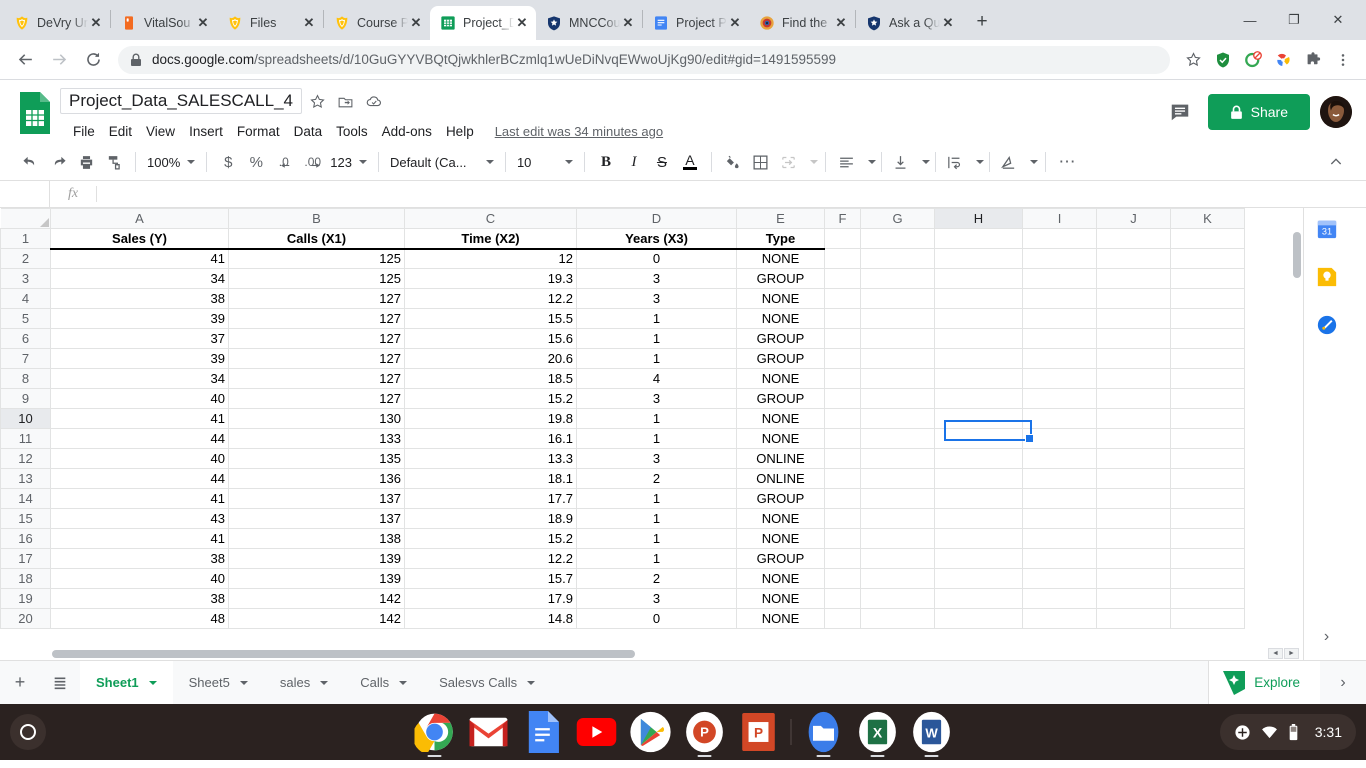 This screenshot has height=768, width=1366. I want to click on column-header-D: D, so click(656, 218).